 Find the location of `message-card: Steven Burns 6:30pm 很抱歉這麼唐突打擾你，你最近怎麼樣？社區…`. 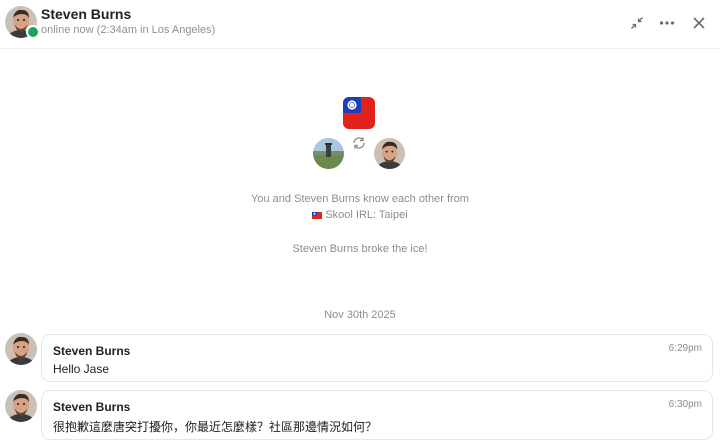

message-card: Steven Burns 6:30pm 很抱歉這麼唐突打擾你，你最近怎麼樣？社區… is located at coordinates (377, 415).